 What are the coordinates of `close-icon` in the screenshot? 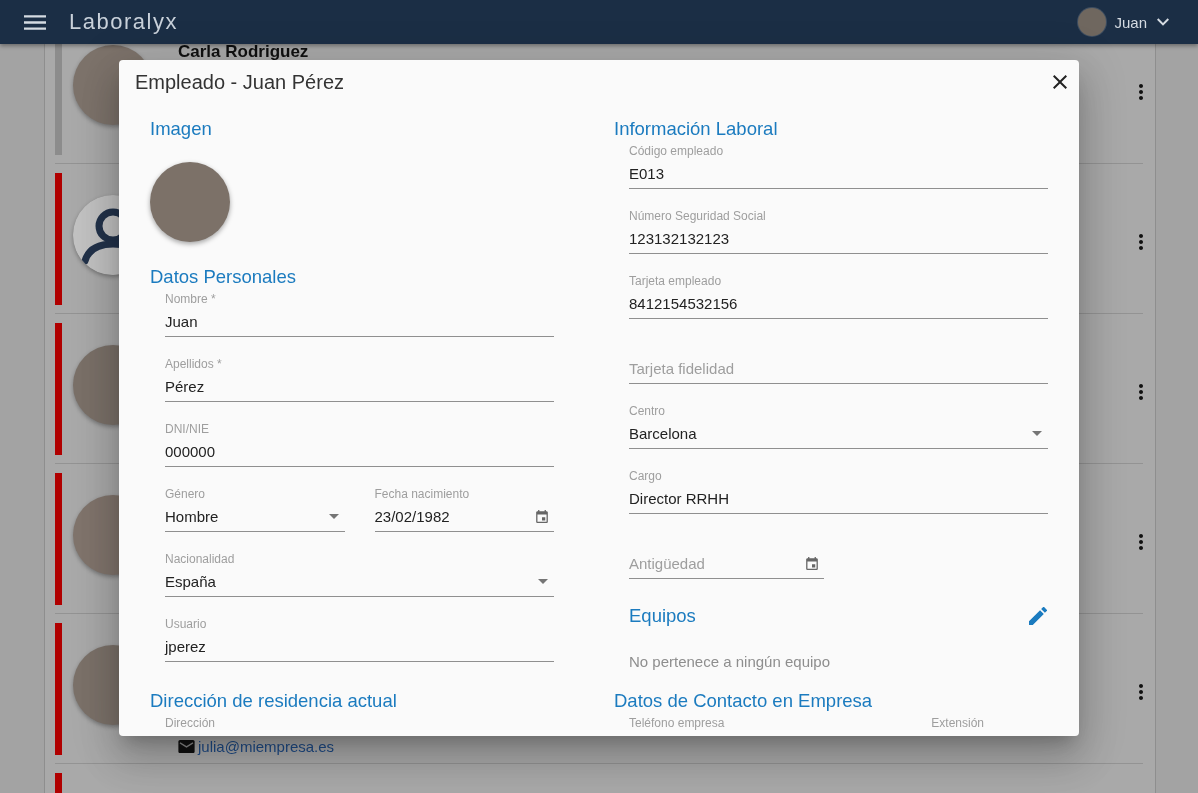 It's located at (1060, 82).